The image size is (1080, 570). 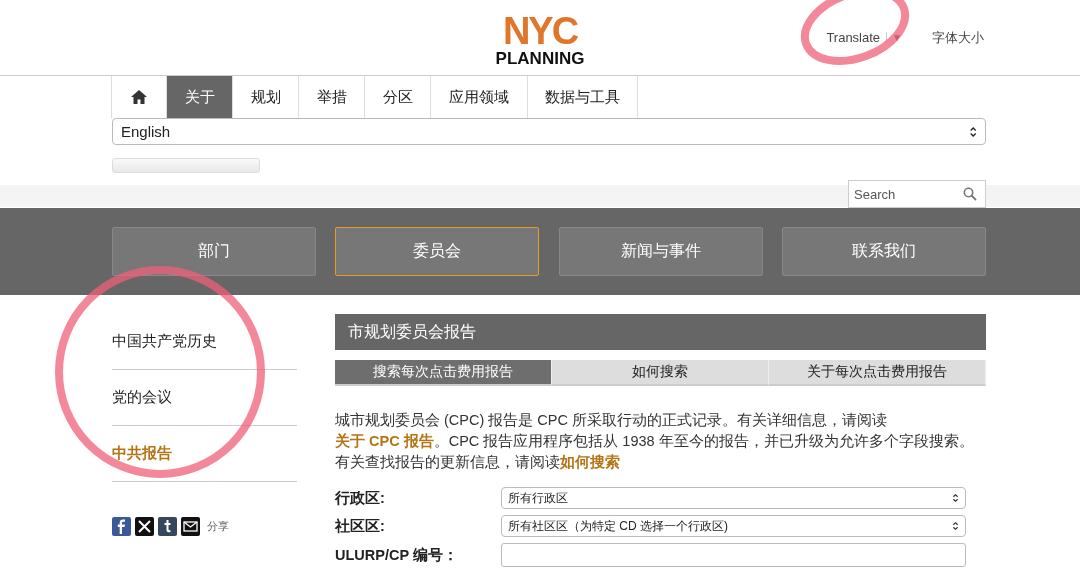 What do you see at coordinates (540, 58) in the screenshot?
I see `logo-subtitle: PLANNING` at bounding box center [540, 58].